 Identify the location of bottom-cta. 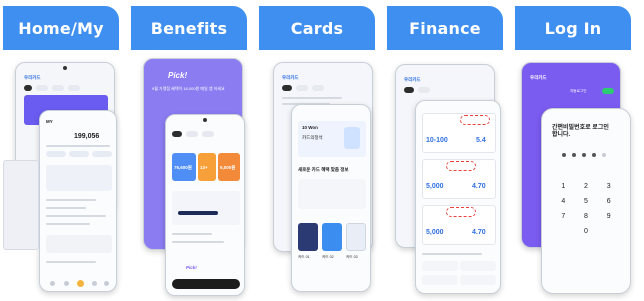
(206, 284).